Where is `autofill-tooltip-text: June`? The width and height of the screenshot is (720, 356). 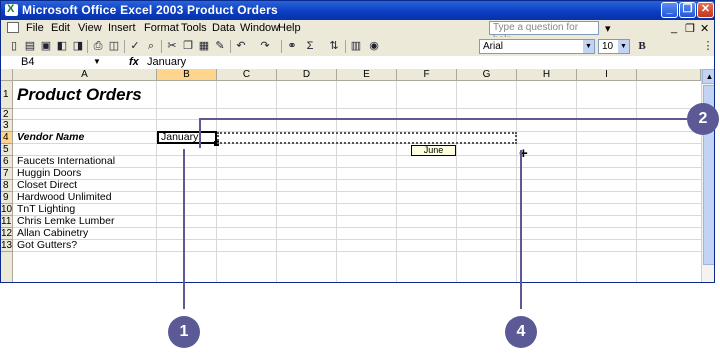 autofill-tooltip-text: June is located at coordinates (433, 150).